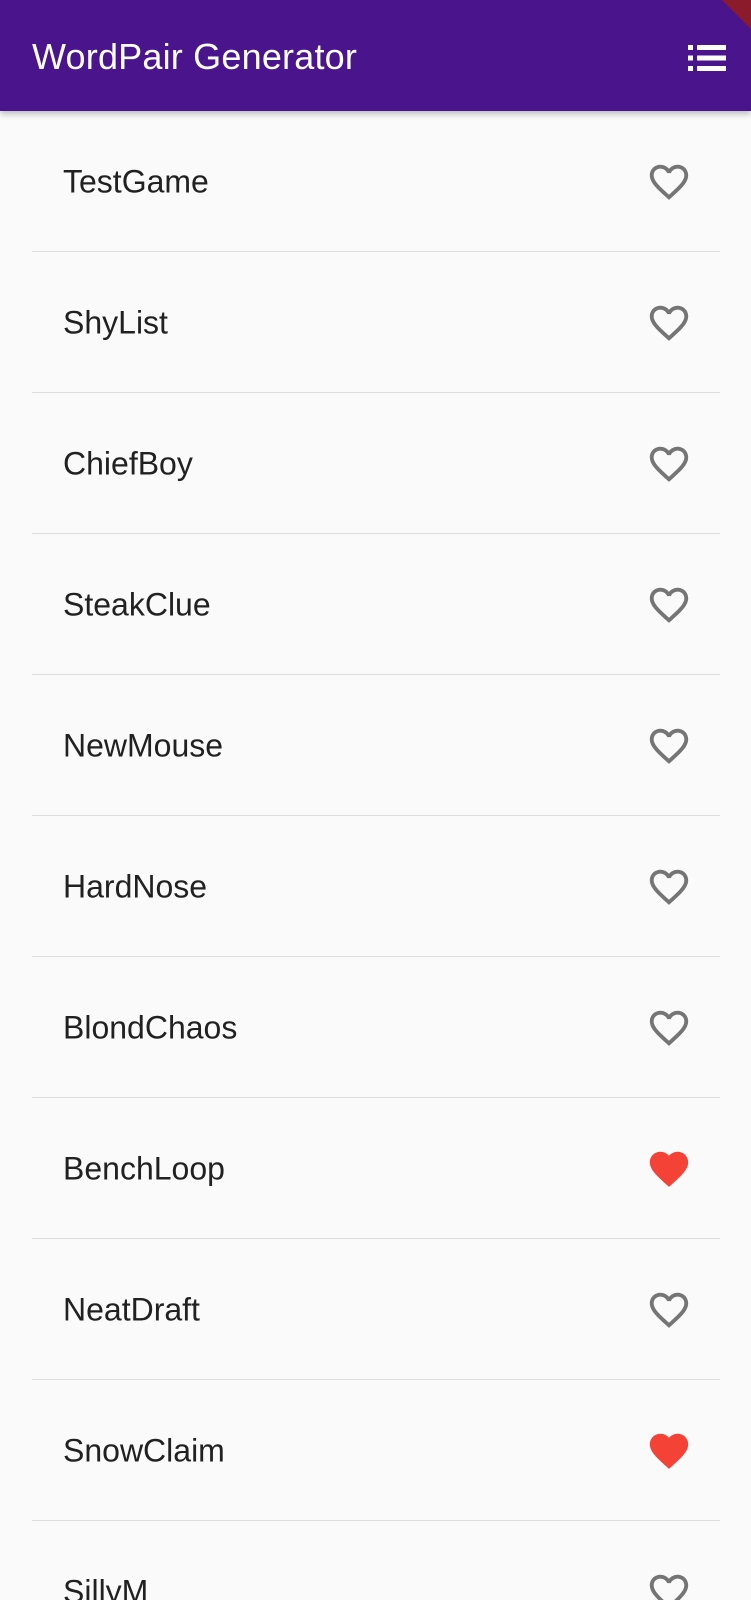 Image resolution: width=751 pixels, height=1600 pixels. What do you see at coordinates (106, 1586) in the screenshot?
I see `word-pair-label: SillyM` at bounding box center [106, 1586].